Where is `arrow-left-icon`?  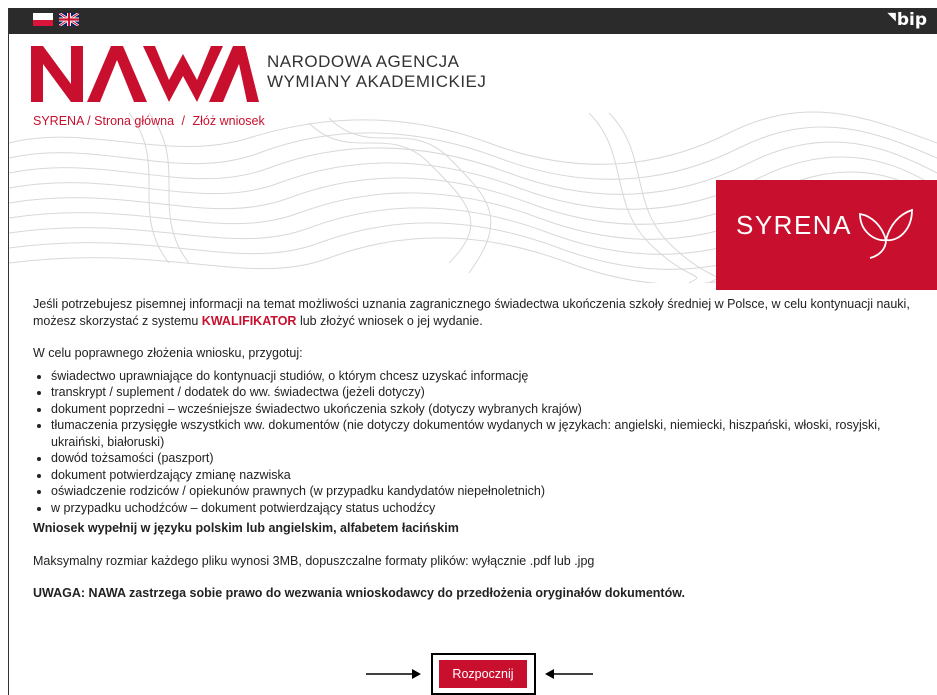
arrow-left-icon is located at coordinates (569, 674).